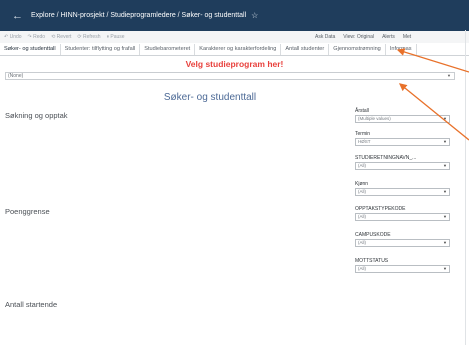 The image size is (469, 345). I want to click on filter-label: Termin, so click(363, 134).